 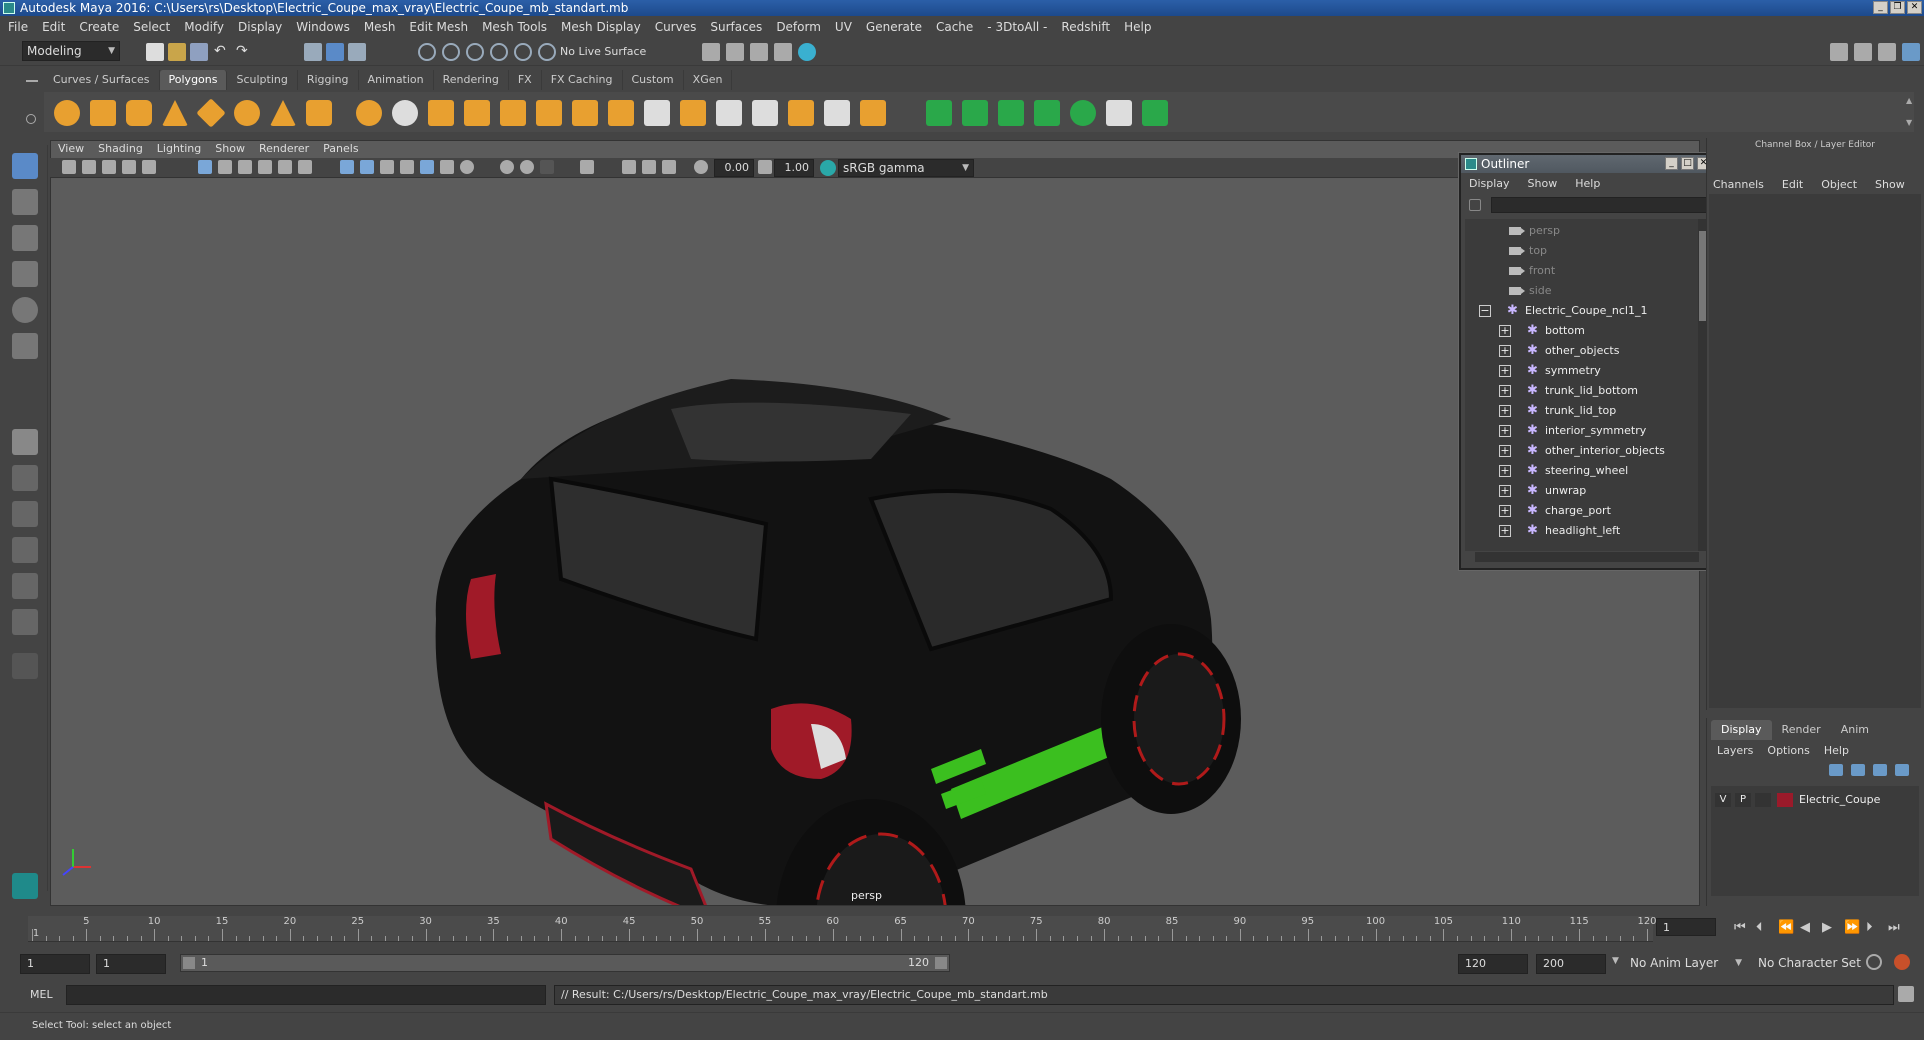 I want to click on range-slider: 1 120, so click(x=565, y=963).